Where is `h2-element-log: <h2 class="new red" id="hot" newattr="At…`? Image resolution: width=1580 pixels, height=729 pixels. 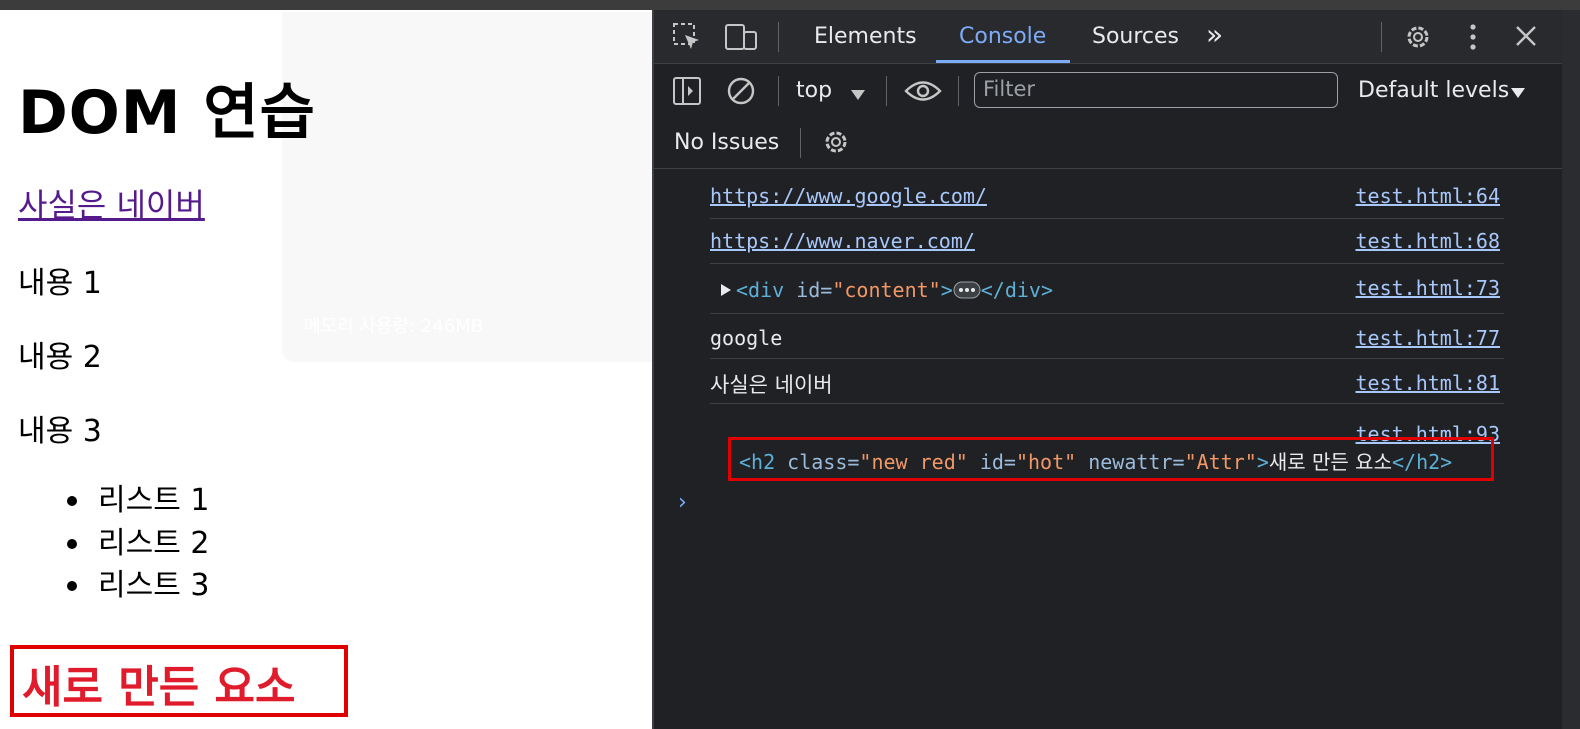 h2-element-log: <h2 class="new red" id="hot" newattr="At… is located at coordinates (1095, 460).